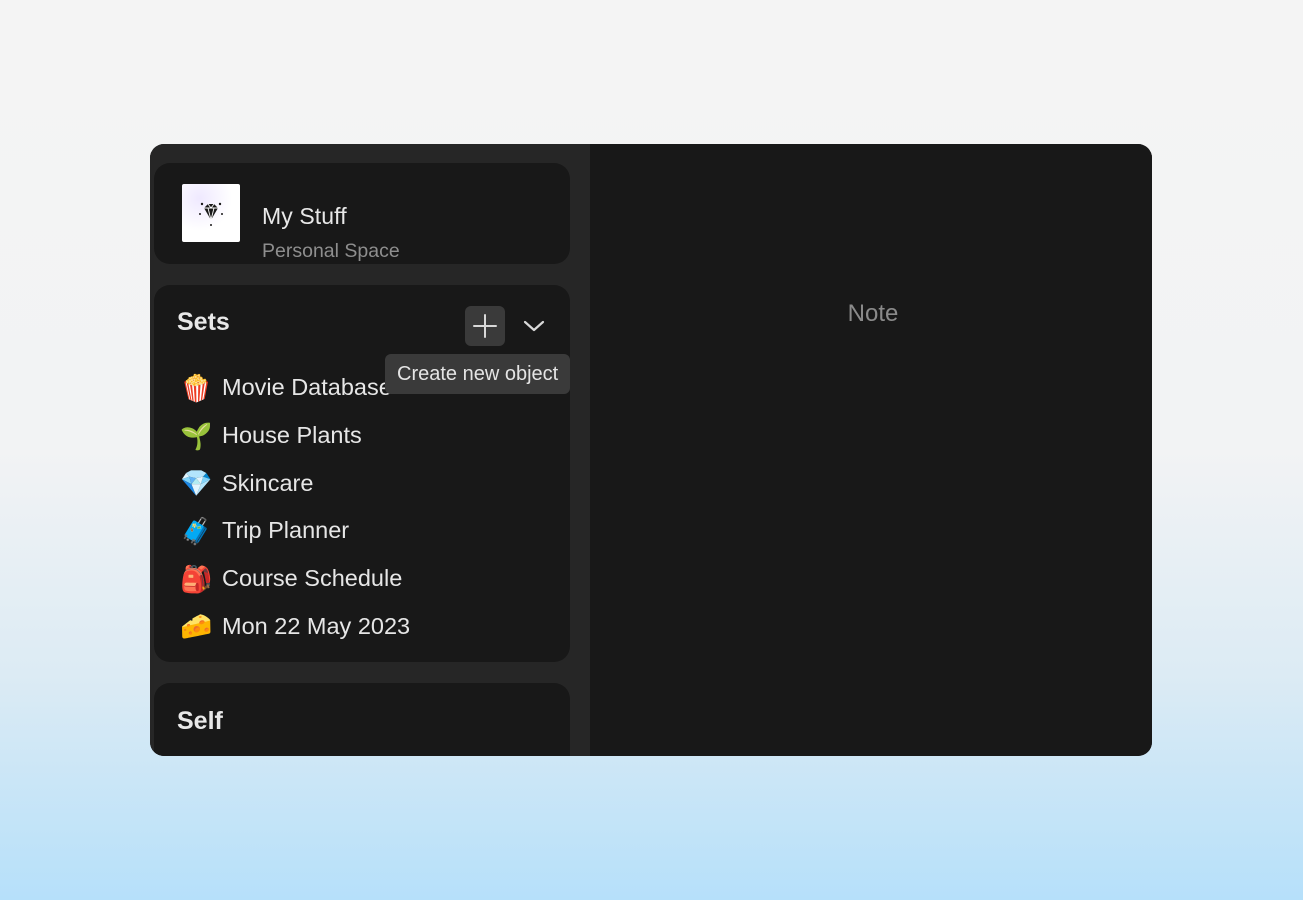  Describe the element at coordinates (292, 435) in the screenshot. I see `set-item-label: House Plants` at that location.